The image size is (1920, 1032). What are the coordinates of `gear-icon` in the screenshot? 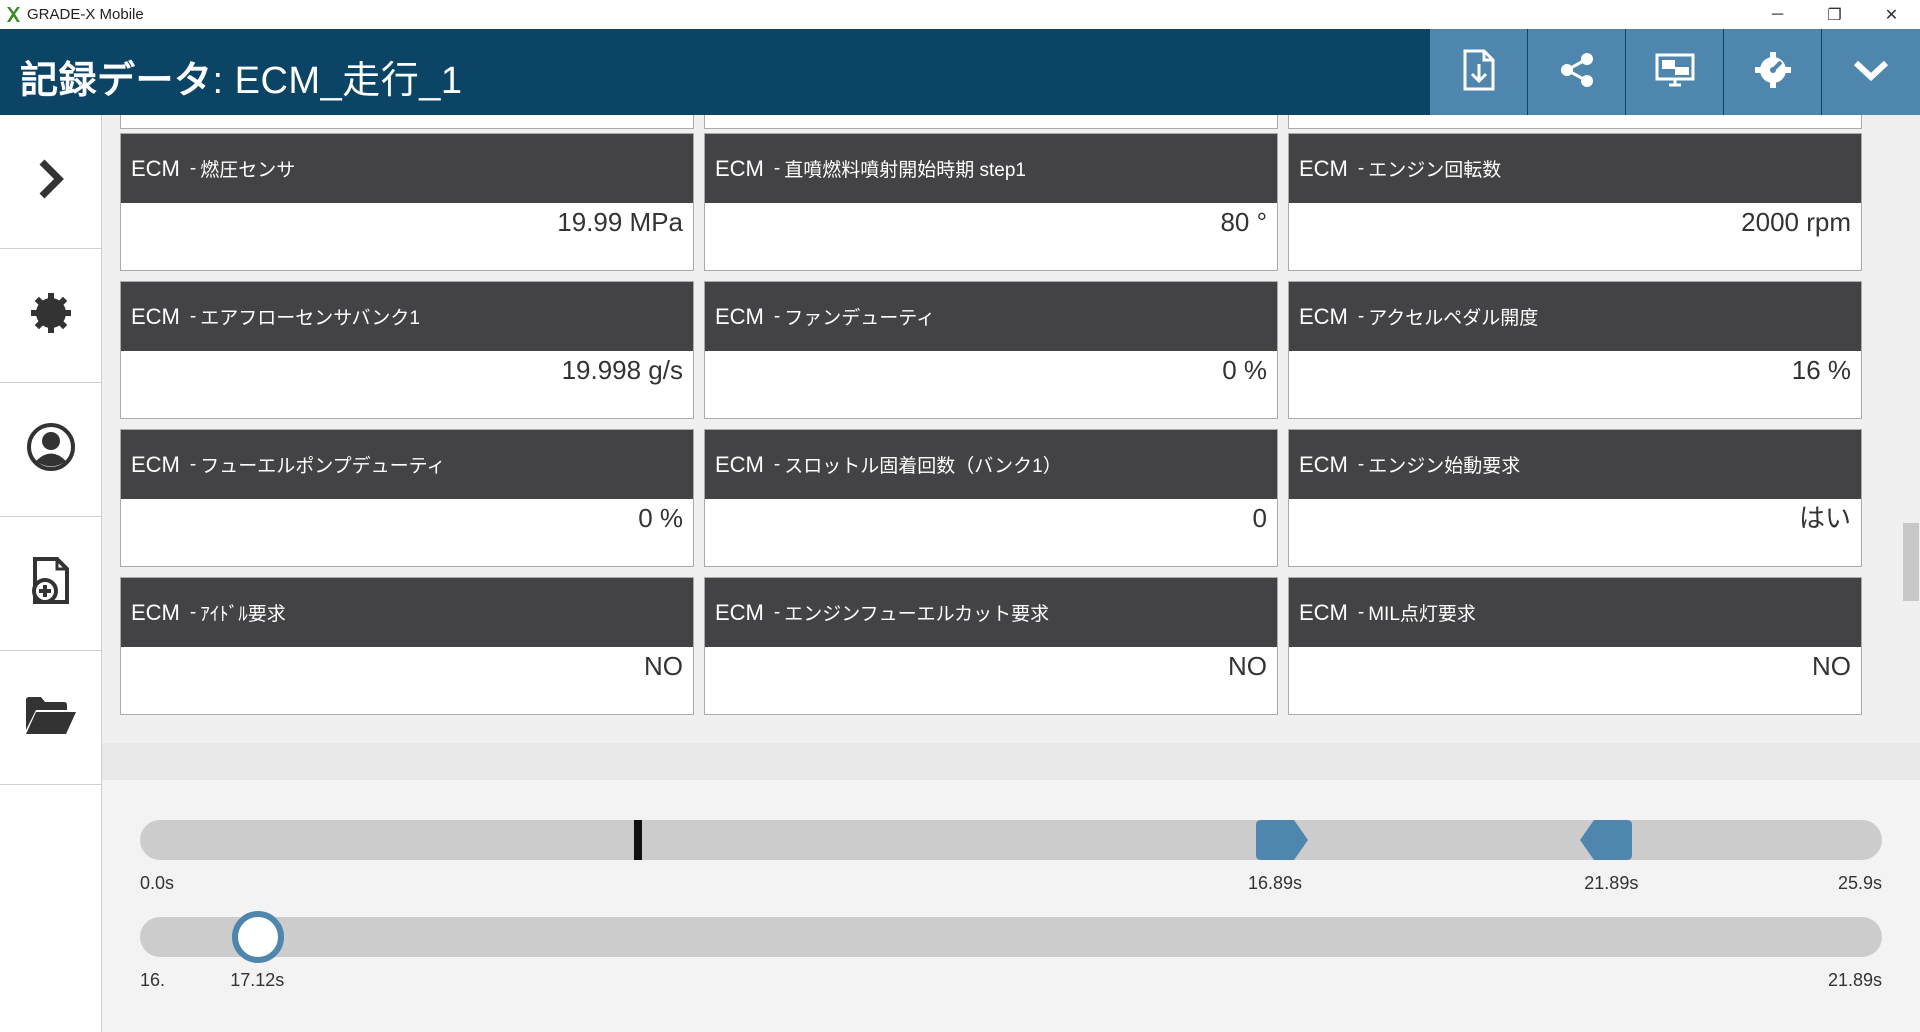 It's located at (51, 315).